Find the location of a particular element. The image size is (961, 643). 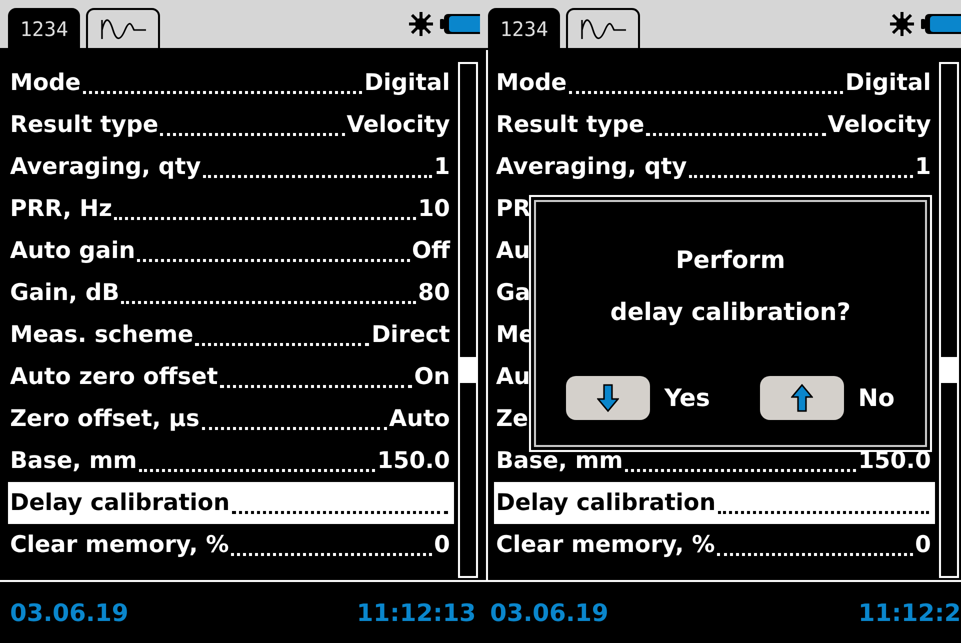

setting-value: 10 is located at coordinates (434, 209).